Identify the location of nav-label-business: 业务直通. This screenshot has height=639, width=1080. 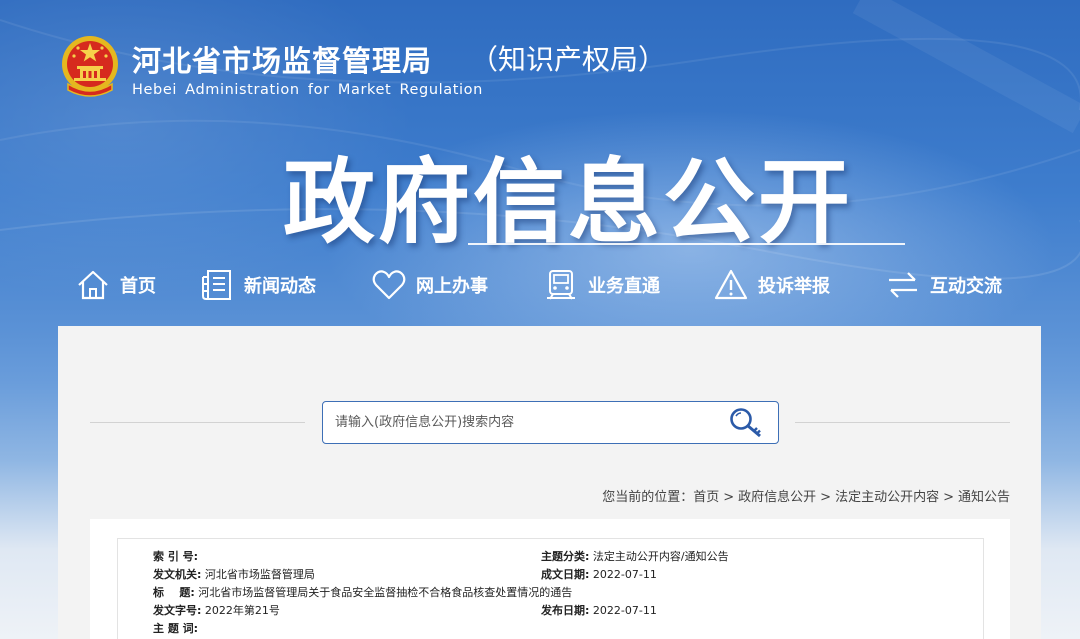
(624, 286).